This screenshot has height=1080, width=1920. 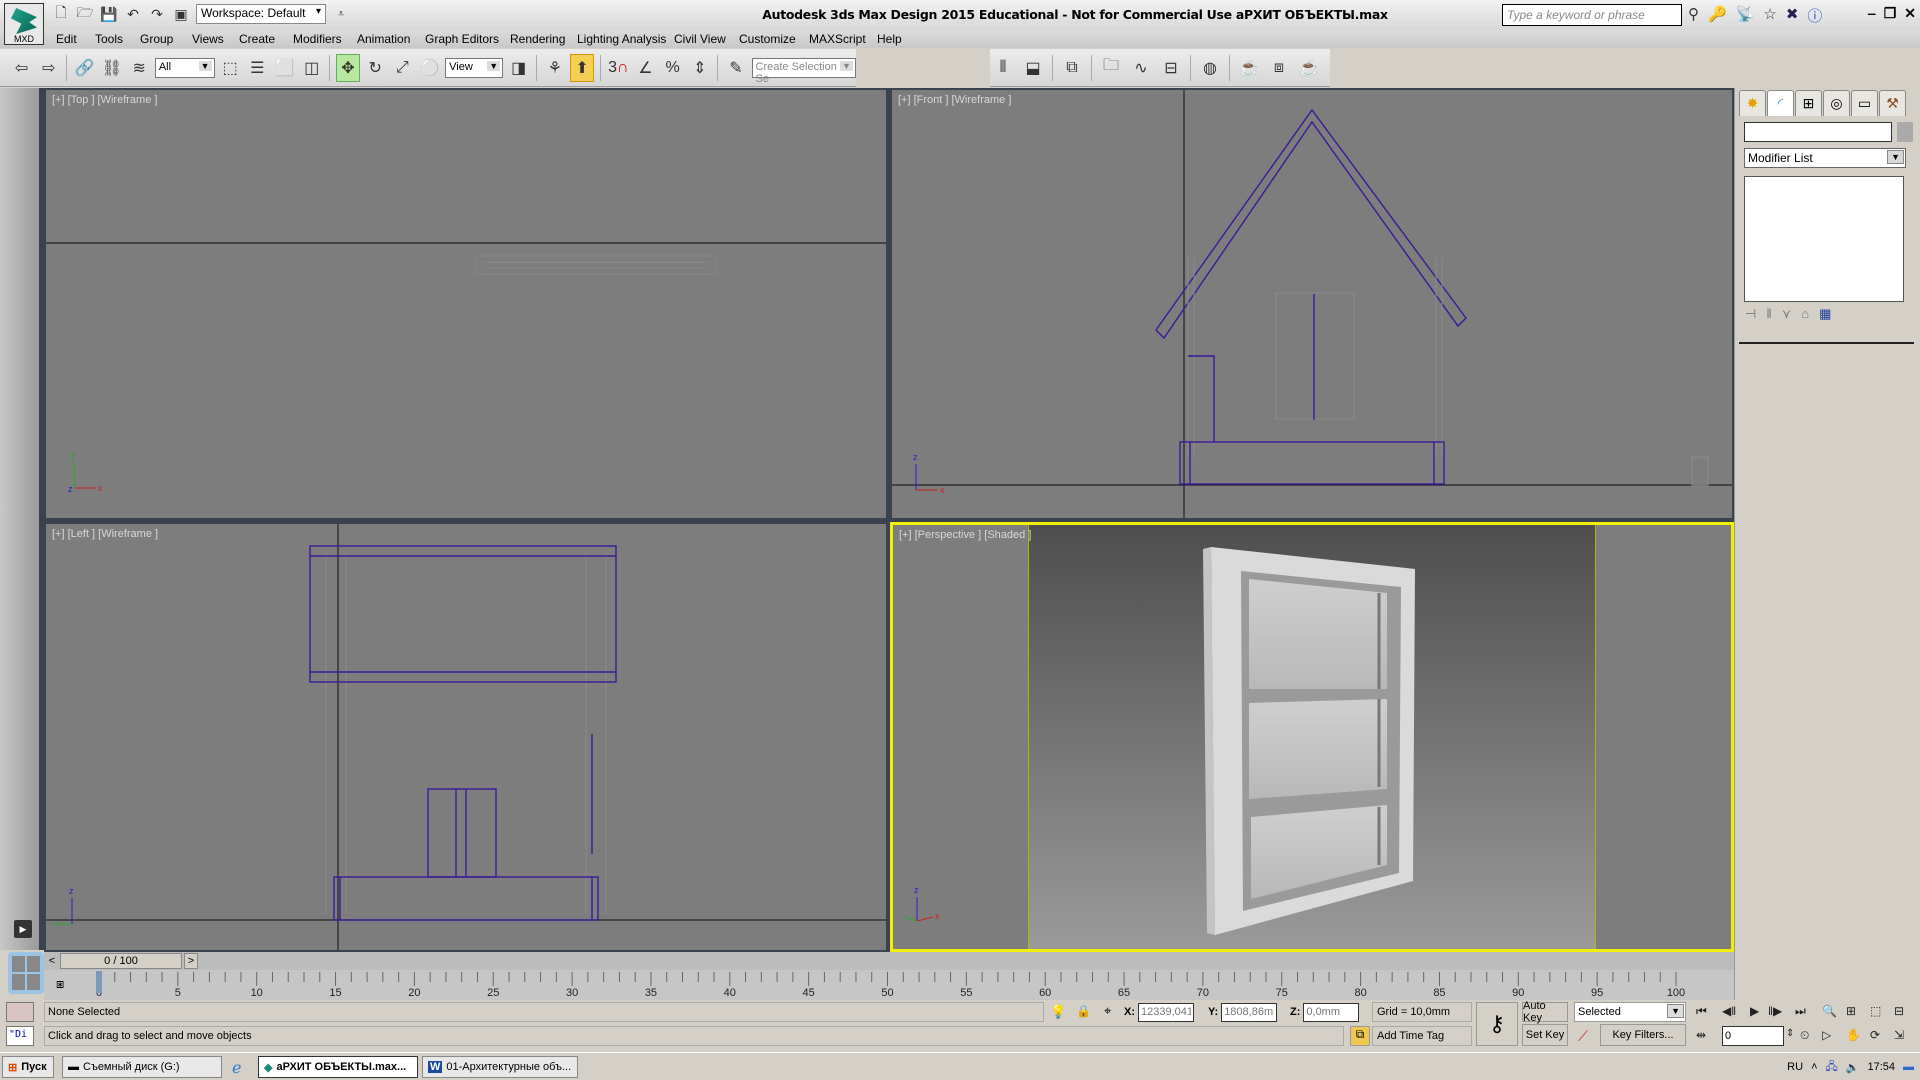 I want to click on selection-filter-dropdown: All, so click(x=184, y=67).